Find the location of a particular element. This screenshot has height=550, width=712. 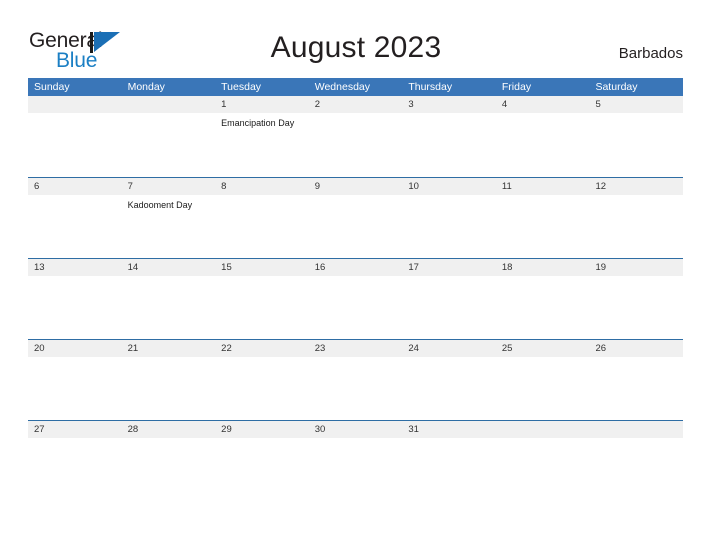

week-row: 6 7 8 9 10 11 12 Kadooment Day is located at coordinates (355, 218).